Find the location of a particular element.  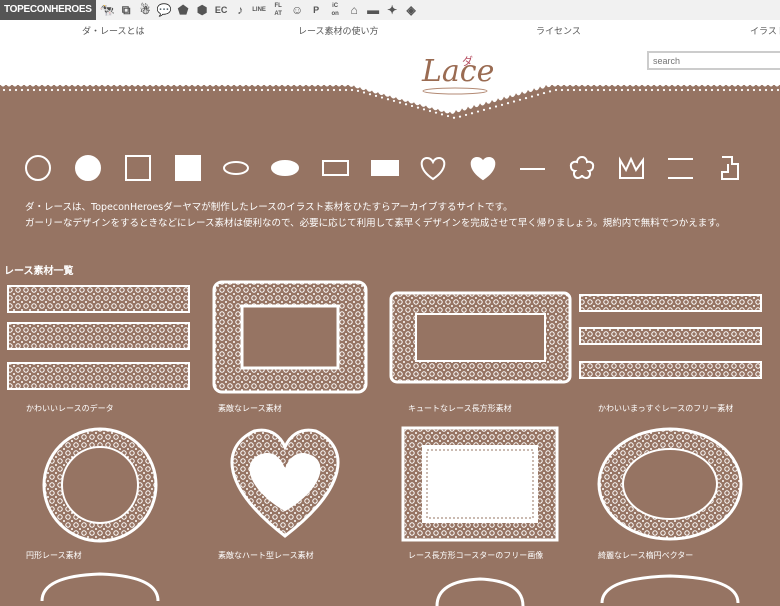

p-icon: P is located at coordinates (316, 10).